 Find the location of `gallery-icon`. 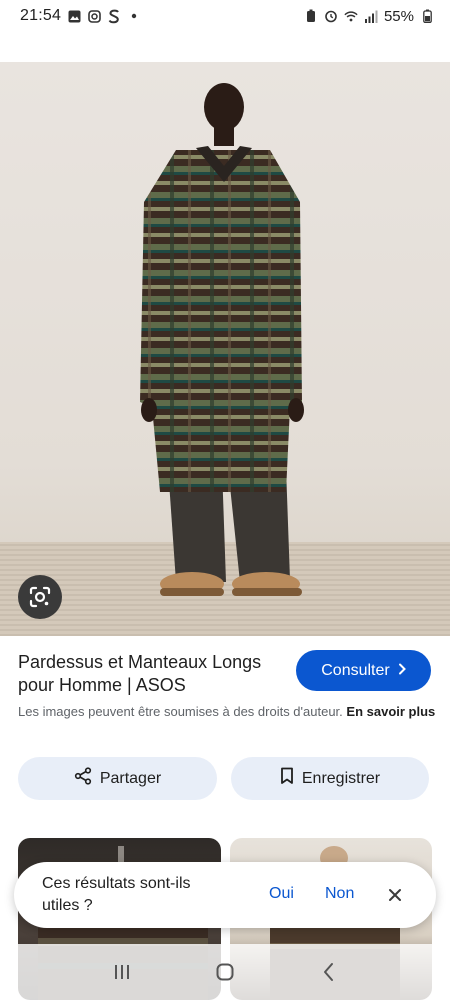

gallery-icon is located at coordinates (74, 16).